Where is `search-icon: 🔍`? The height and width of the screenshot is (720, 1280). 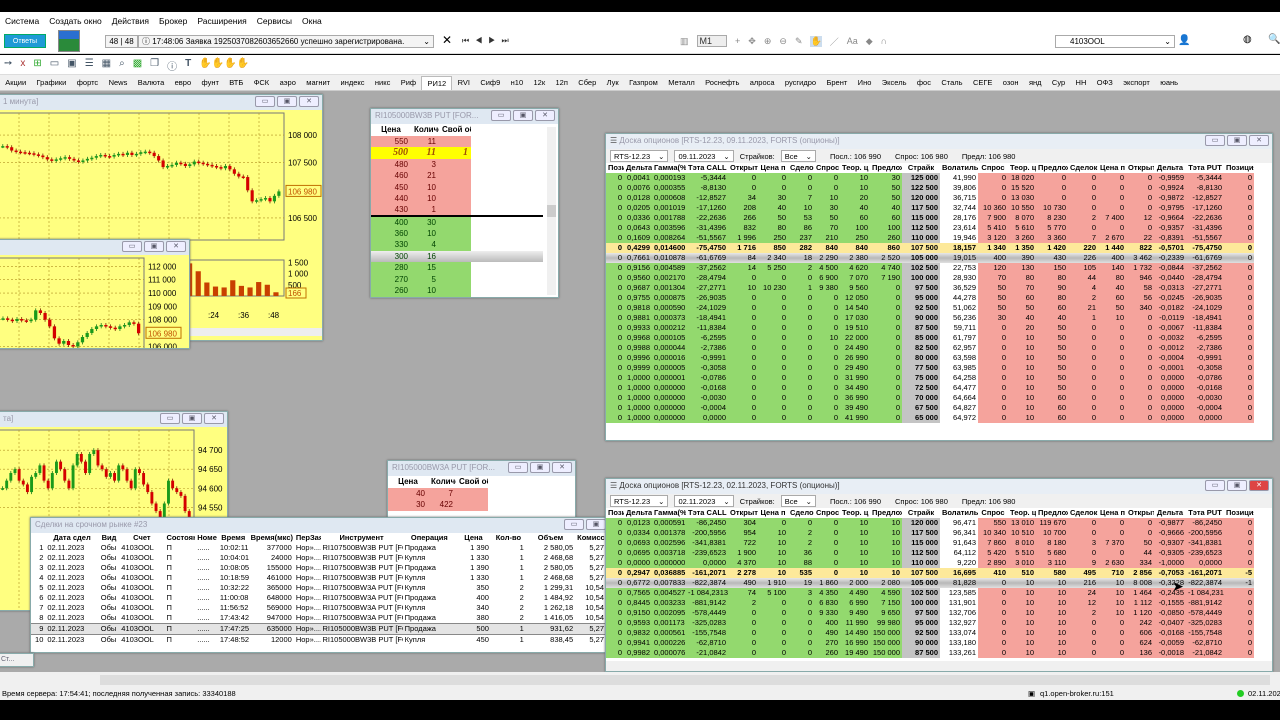 search-icon: 🔍 is located at coordinates (1274, 39).